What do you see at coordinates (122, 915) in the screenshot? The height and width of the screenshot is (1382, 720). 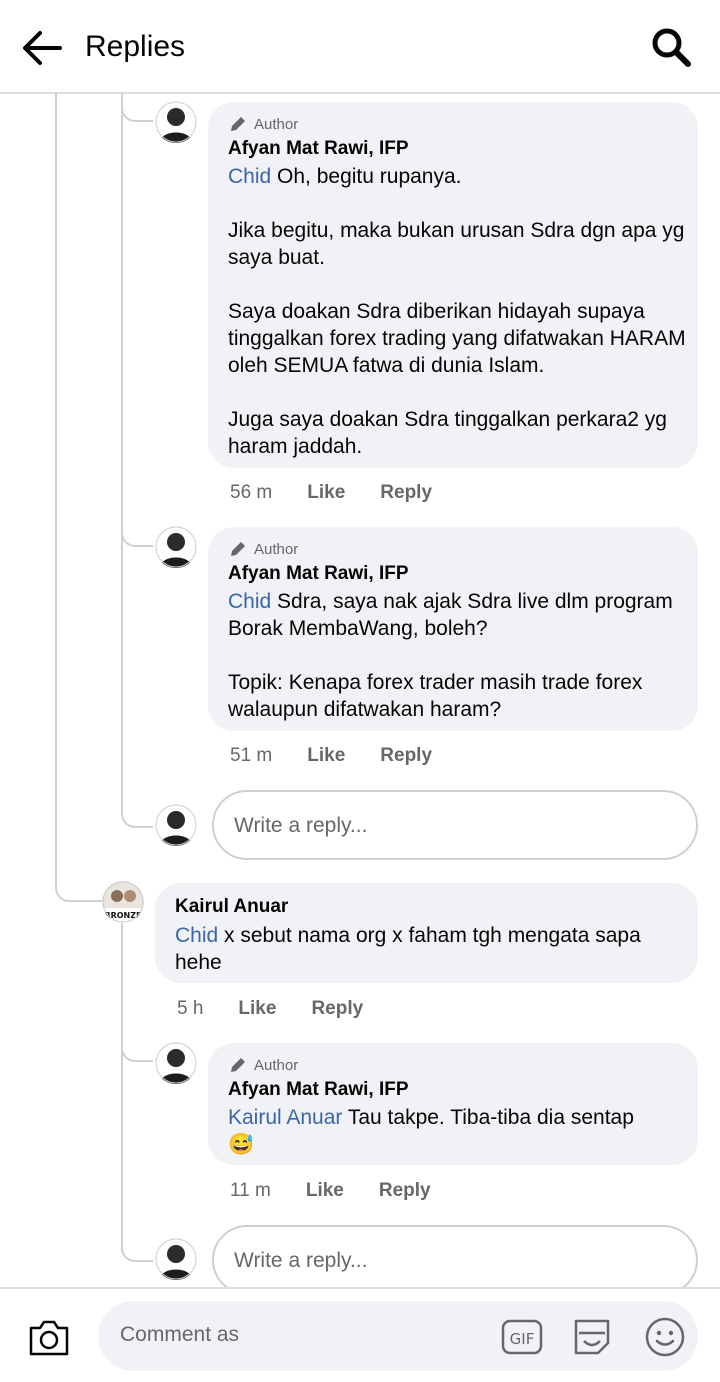 I see `avatar-badge-text: BRONZE` at bounding box center [122, 915].